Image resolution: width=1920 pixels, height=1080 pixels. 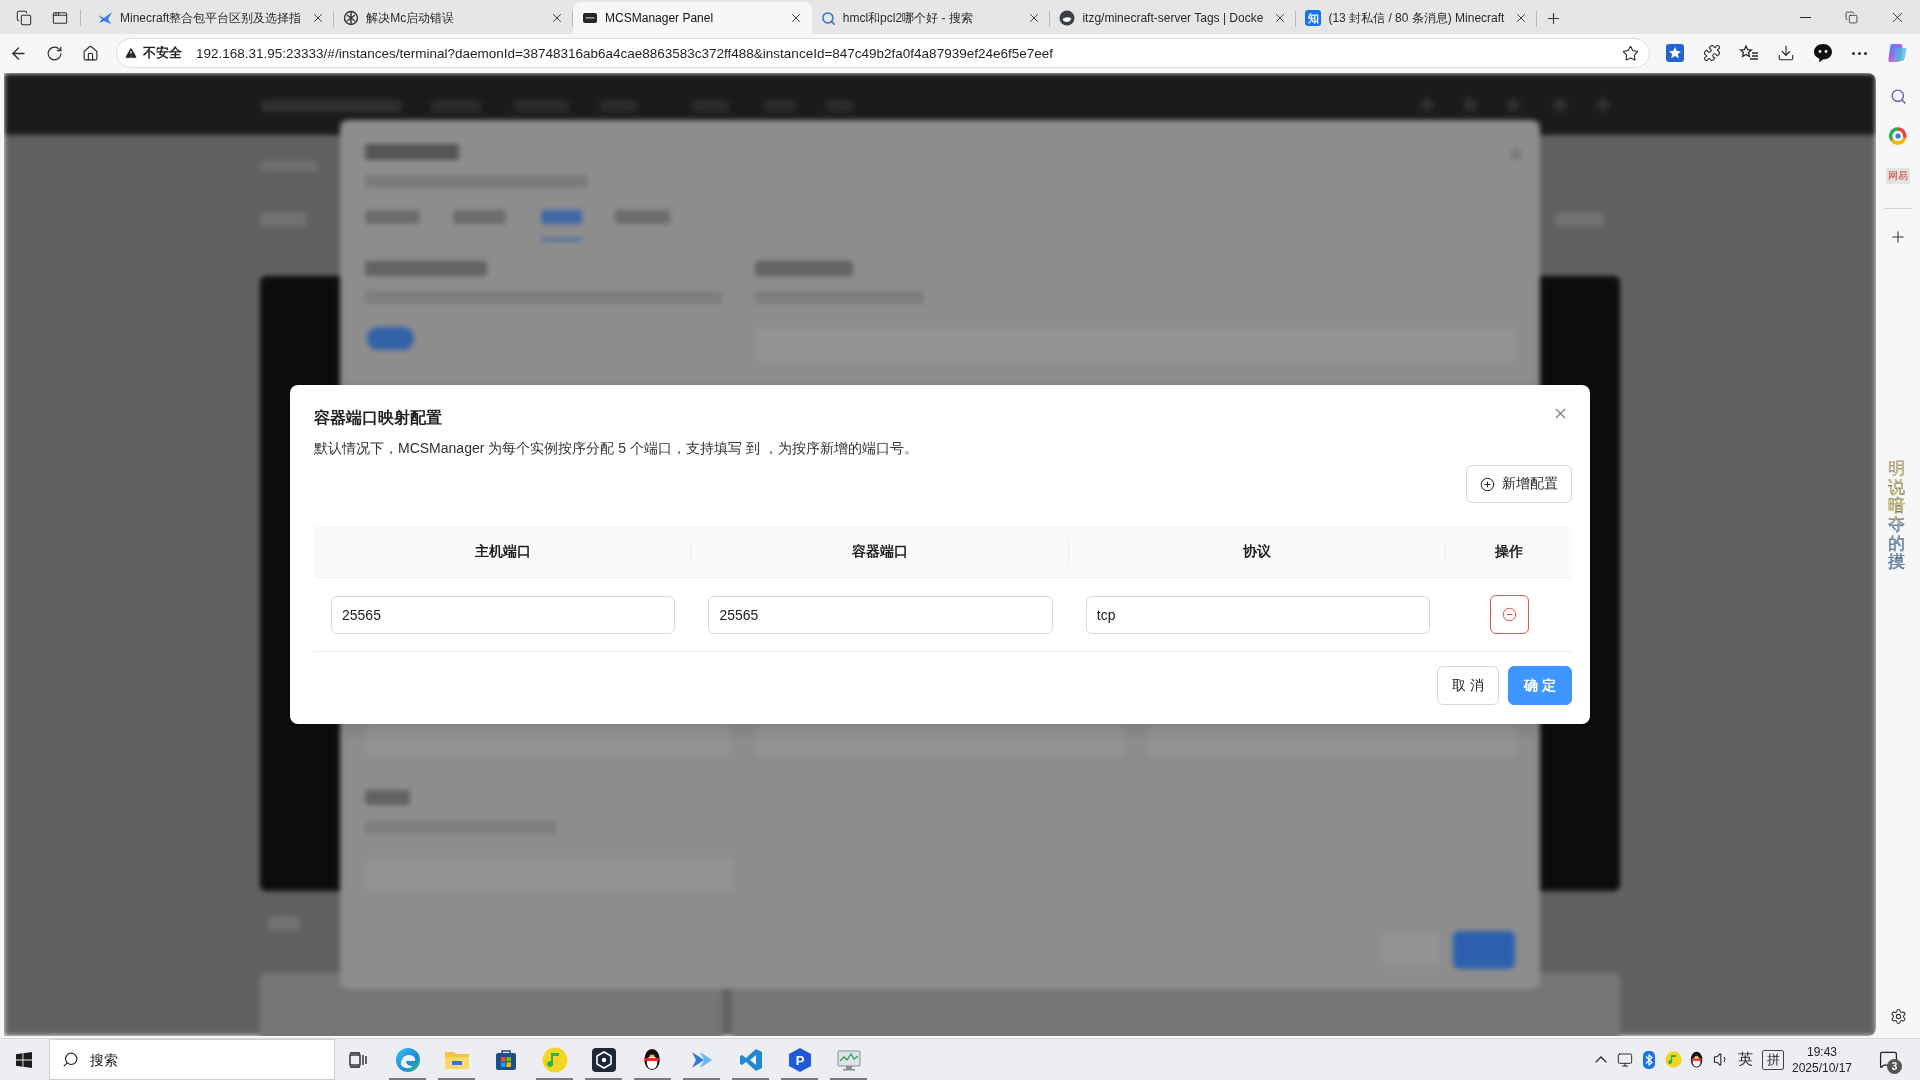 I want to click on puzzle-icon, so click(x=1711, y=53).